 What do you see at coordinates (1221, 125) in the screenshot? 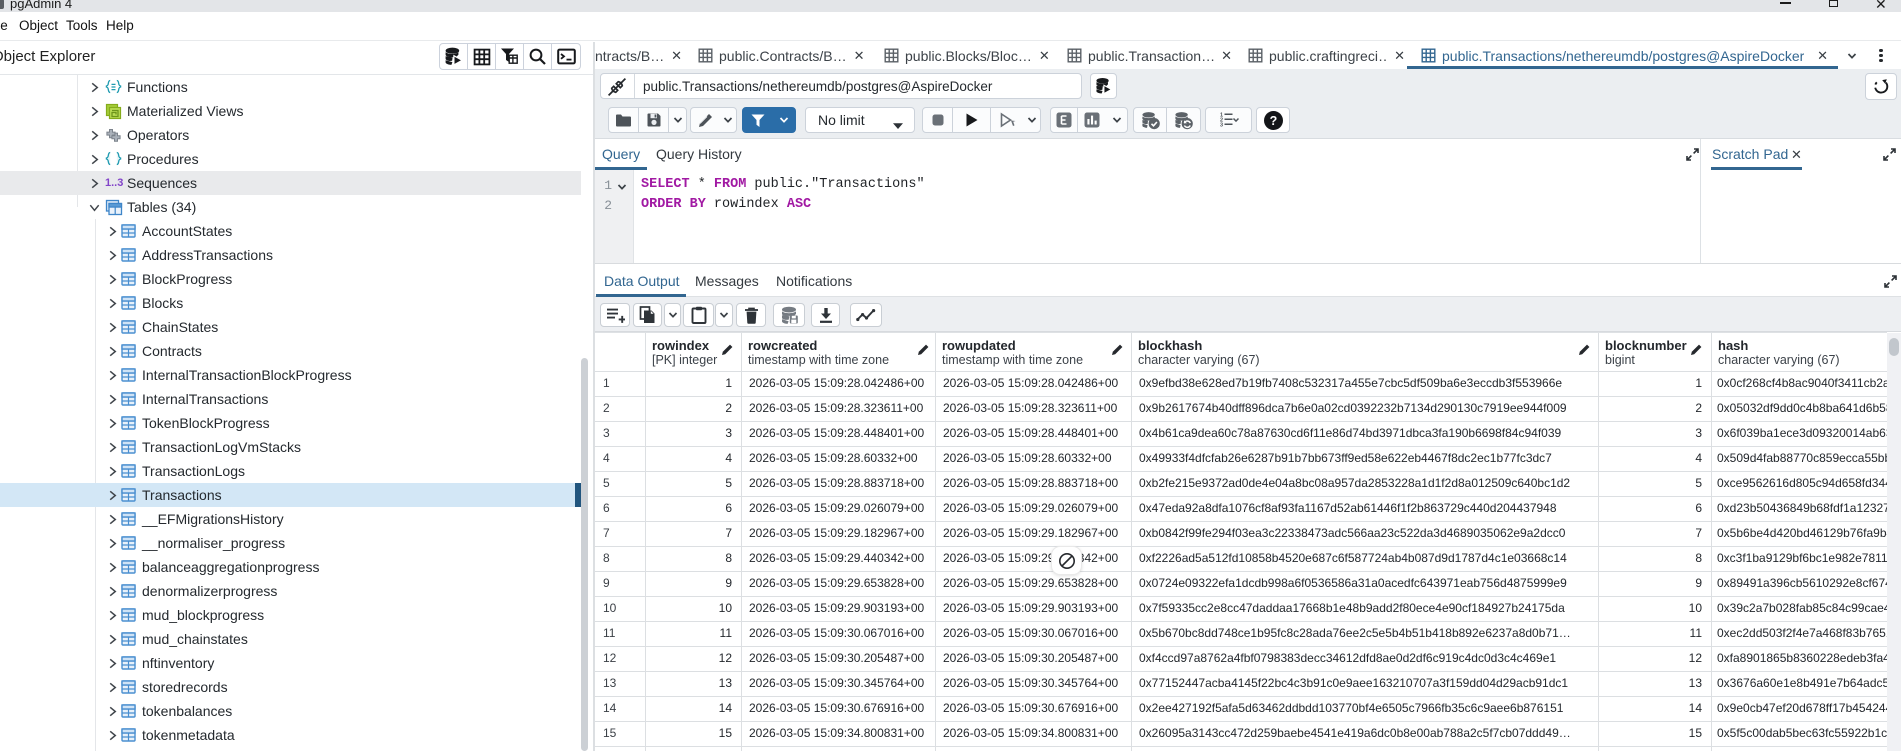
I see `svg-text: 3` at bounding box center [1221, 125].